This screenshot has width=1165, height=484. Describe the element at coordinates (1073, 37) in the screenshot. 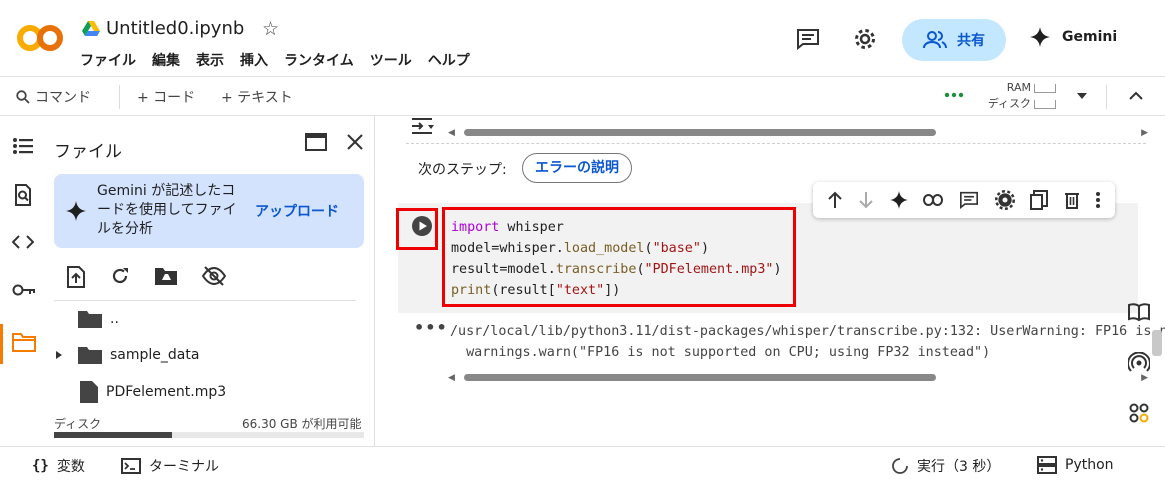

I see `gemini-button: Gemini` at that location.